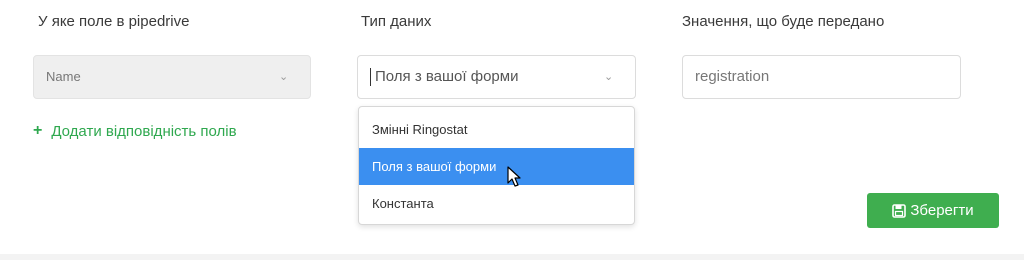 The height and width of the screenshot is (260, 1024). Describe the element at coordinates (447, 76) in the screenshot. I see `data-type-value: Поля з вашої форми` at that location.